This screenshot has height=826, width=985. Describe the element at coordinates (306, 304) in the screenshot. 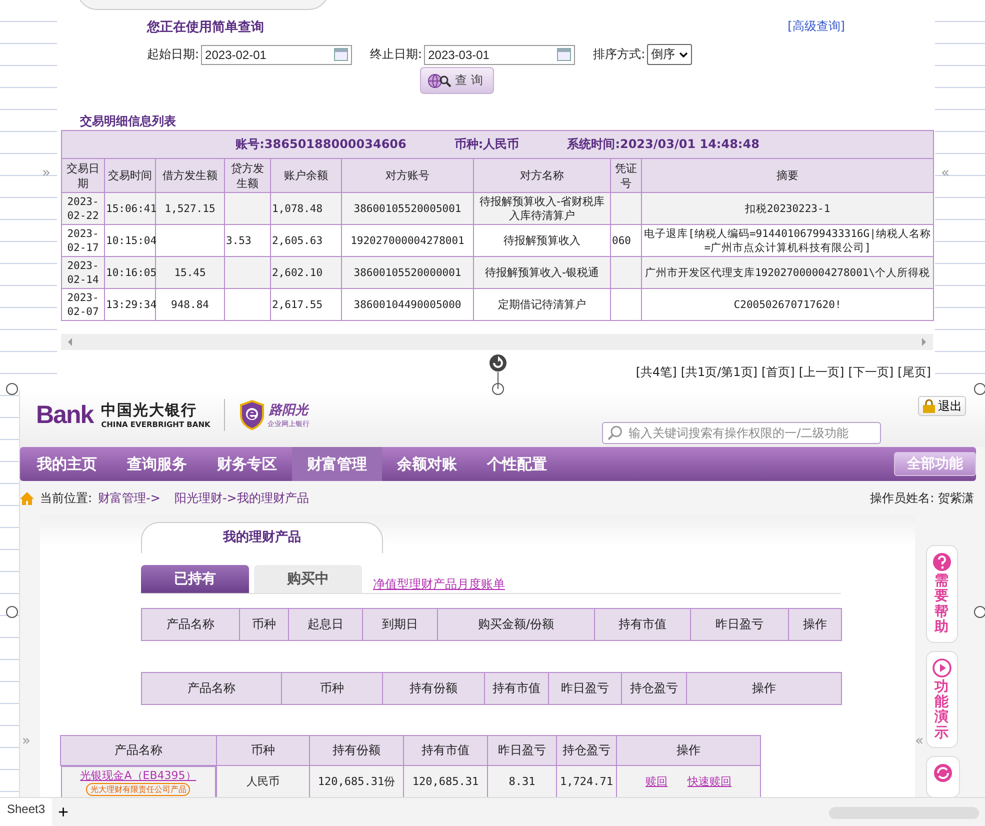

I see `table-cell: 2,617.55` at that location.